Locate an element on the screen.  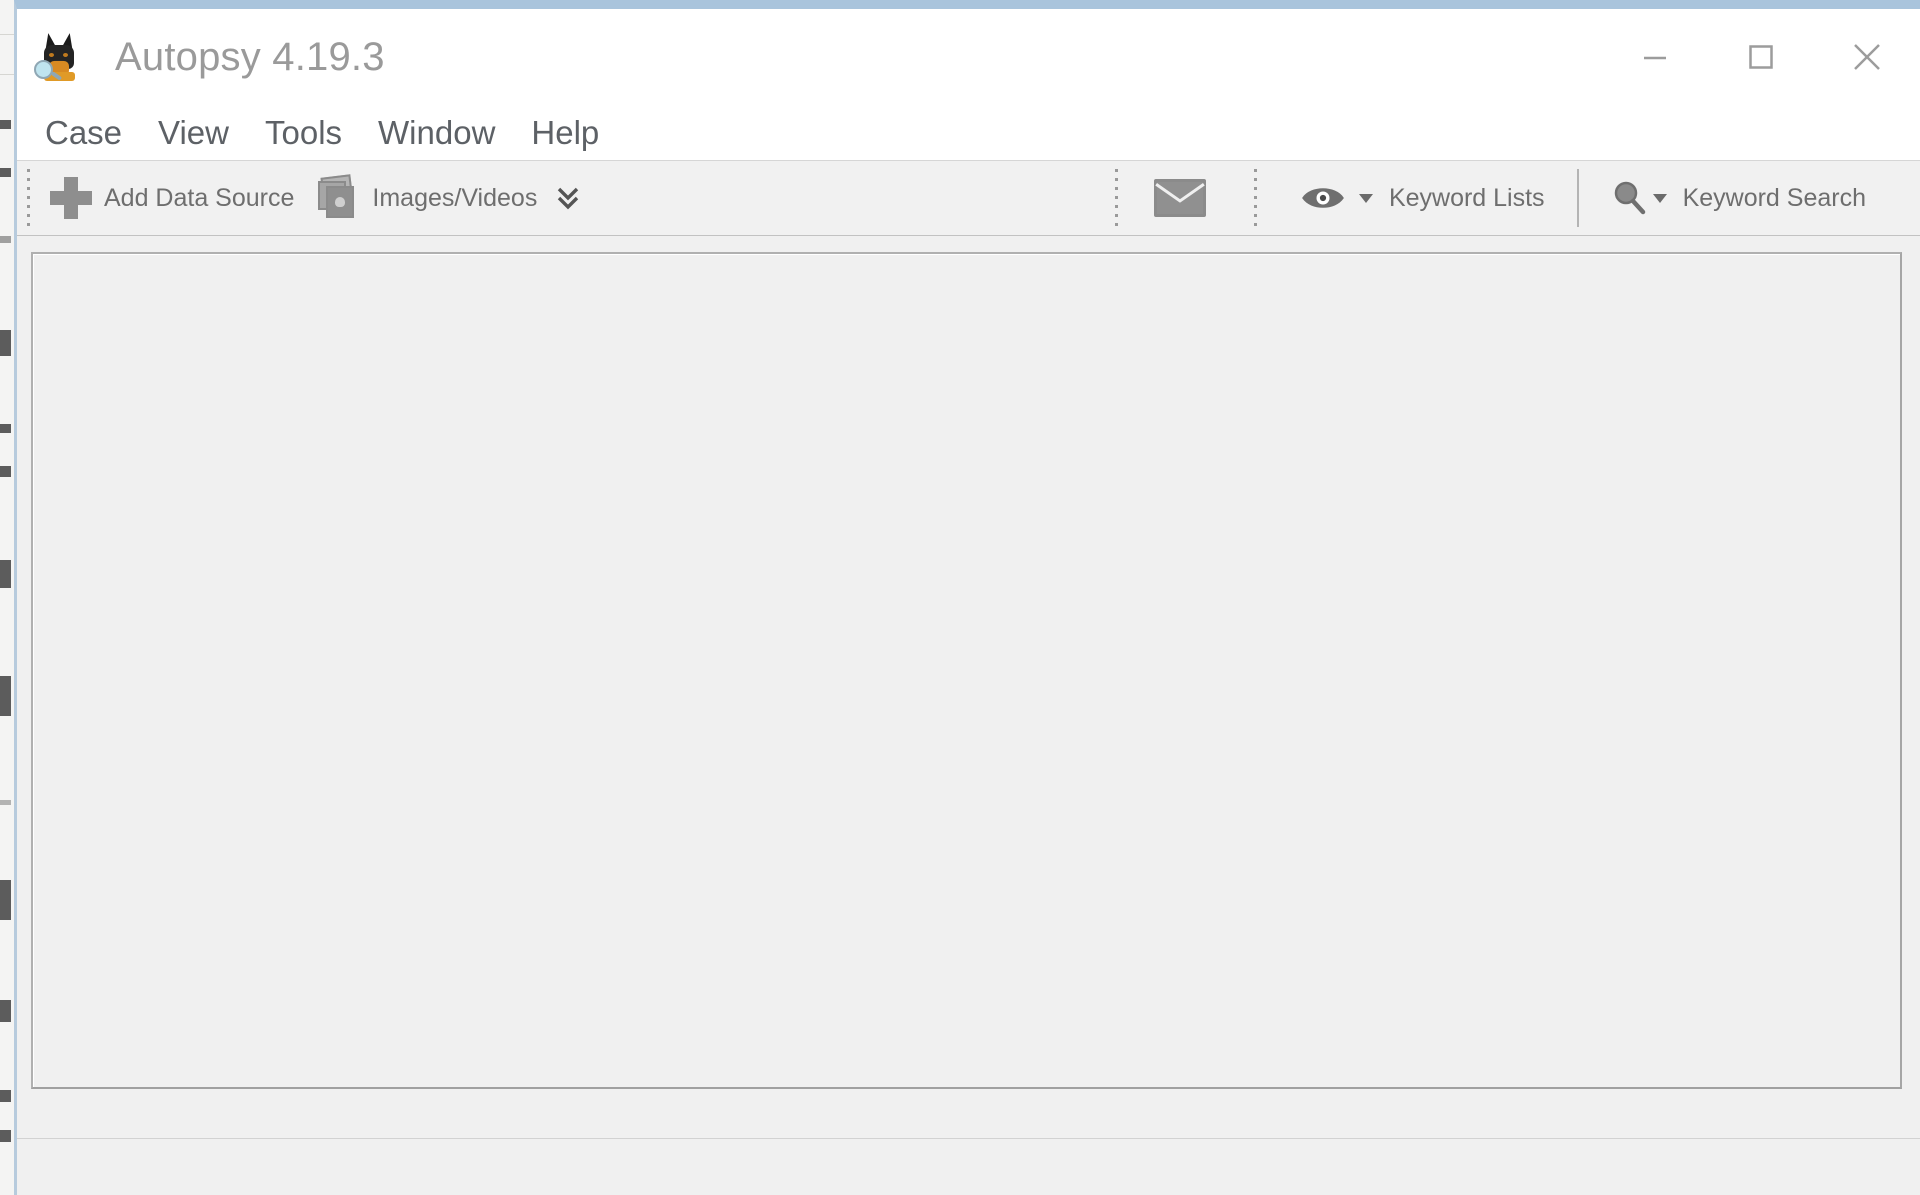
menu-item-window: Window is located at coordinates (436, 132).